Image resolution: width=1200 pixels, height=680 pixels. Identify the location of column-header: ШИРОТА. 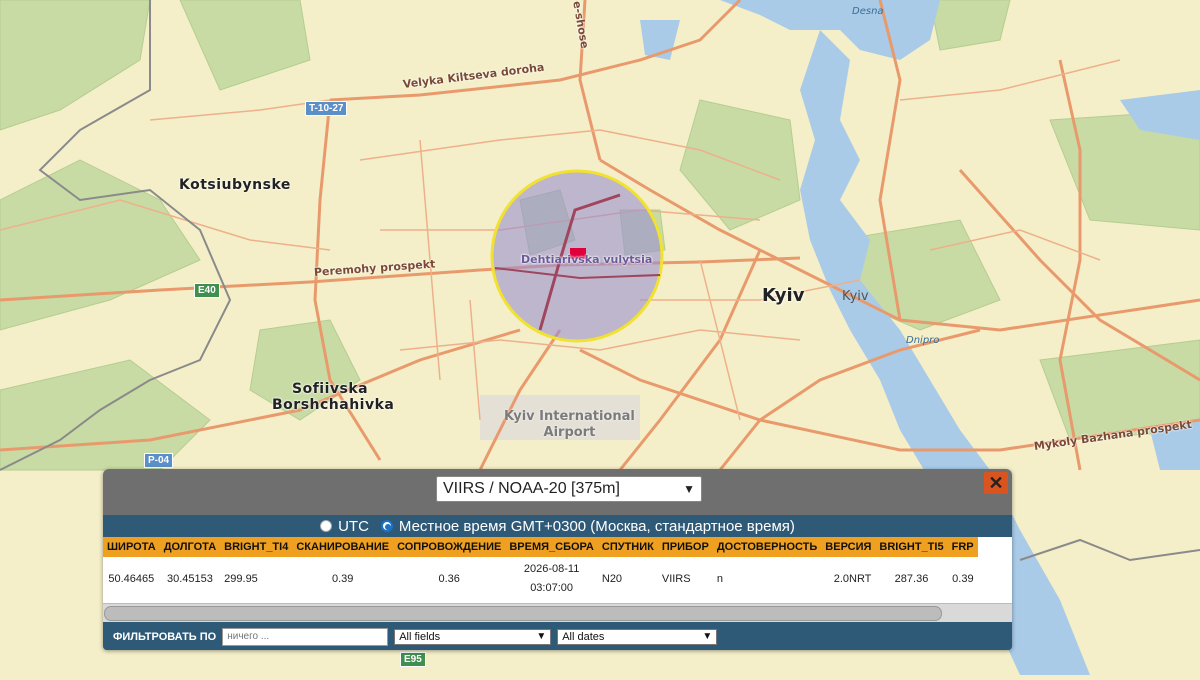
(131, 547).